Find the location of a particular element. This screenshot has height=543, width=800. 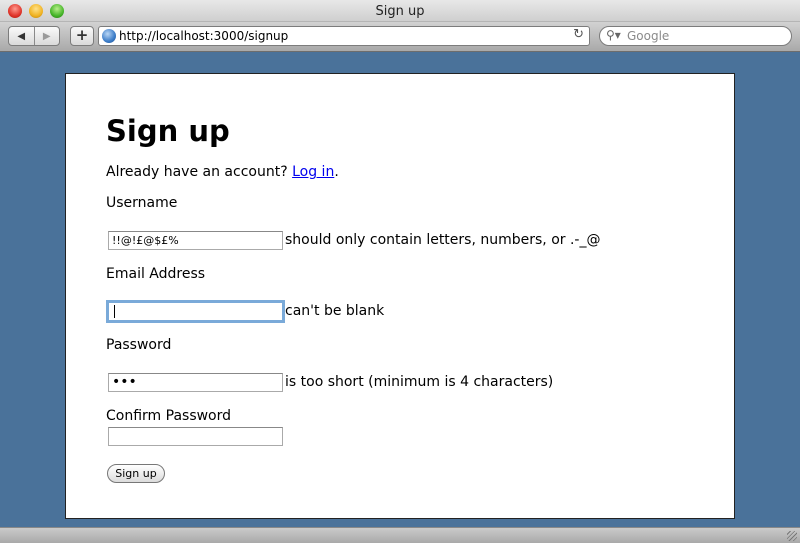

text-cursor is located at coordinates (114, 311).